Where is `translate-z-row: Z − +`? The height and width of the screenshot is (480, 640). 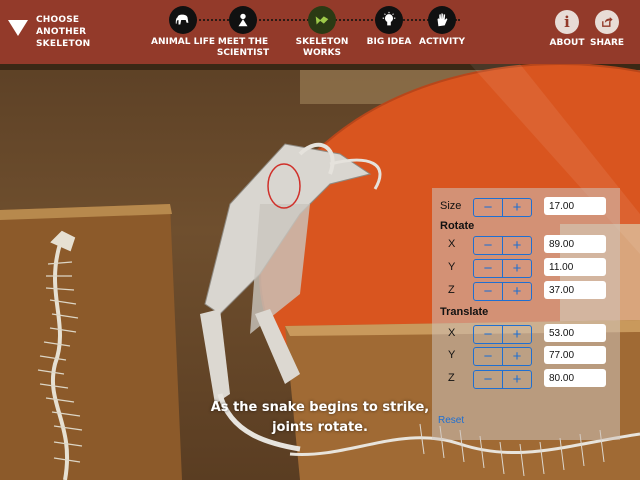
translate-z-row: Z − + is located at coordinates (526, 378).